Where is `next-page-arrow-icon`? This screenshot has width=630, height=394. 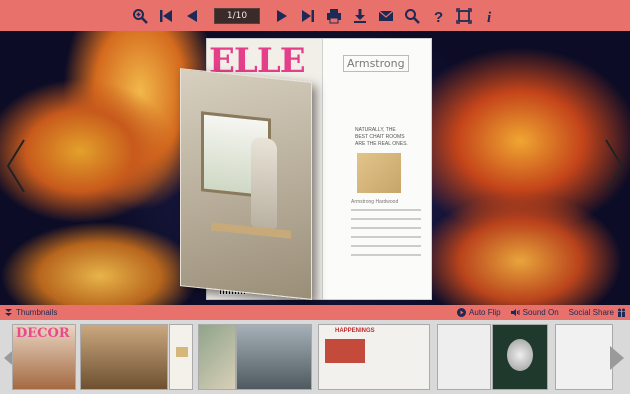
next-page-arrow-icon is located at coordinates (614, 166).